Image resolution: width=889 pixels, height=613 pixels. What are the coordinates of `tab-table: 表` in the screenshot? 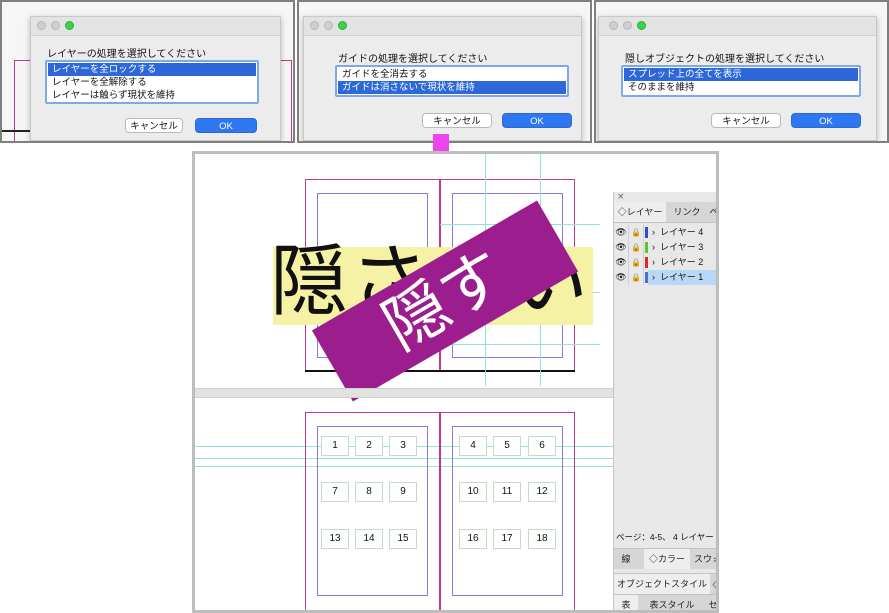 It's located at (626, 602).